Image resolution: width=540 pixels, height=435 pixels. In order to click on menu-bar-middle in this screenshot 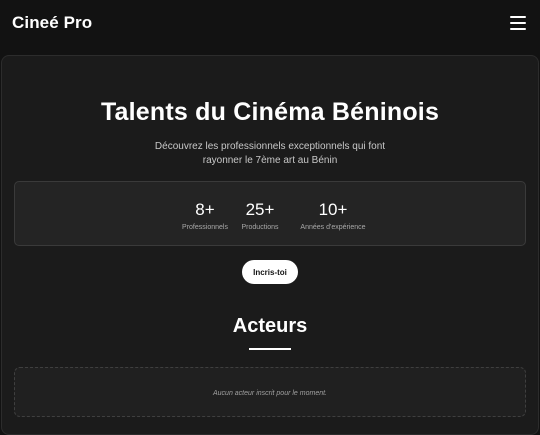, I will do `click(518, 23)`.